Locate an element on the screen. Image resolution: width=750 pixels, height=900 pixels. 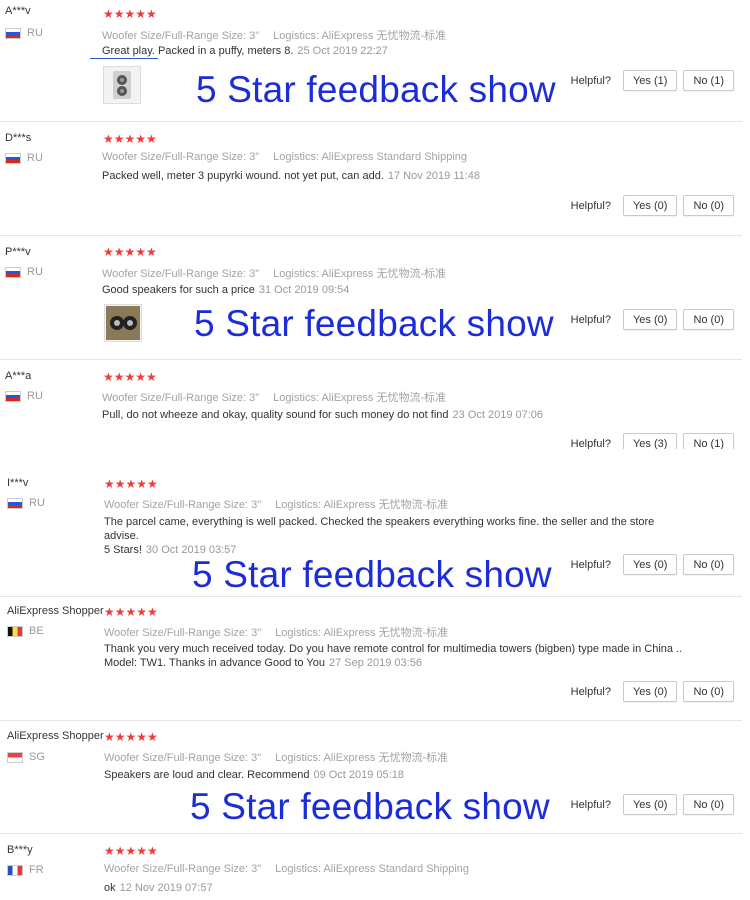
flag-sg-icon is located at coordinates (15, 757).